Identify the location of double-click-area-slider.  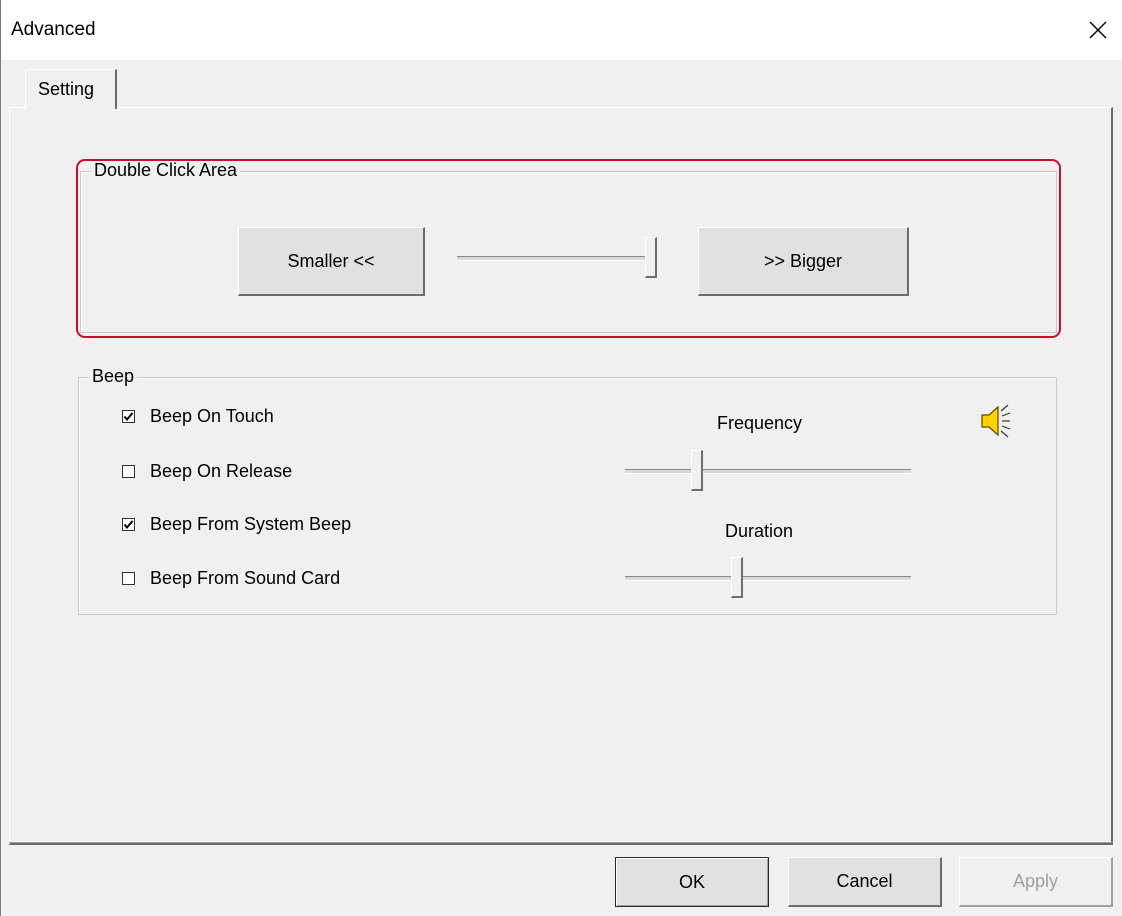
(557, 257).